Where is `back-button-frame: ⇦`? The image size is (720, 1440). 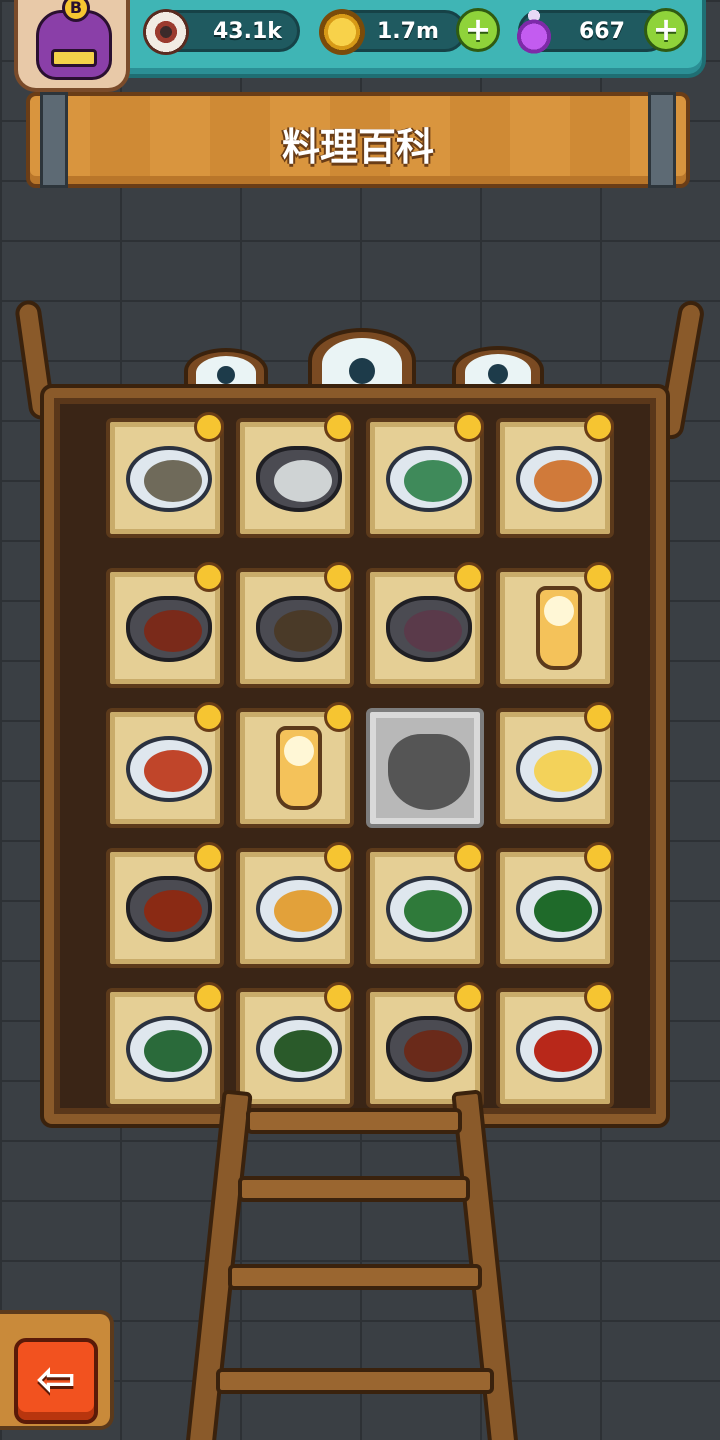
back-button-frame: ⇦ is located at coordinates (57, 1370).